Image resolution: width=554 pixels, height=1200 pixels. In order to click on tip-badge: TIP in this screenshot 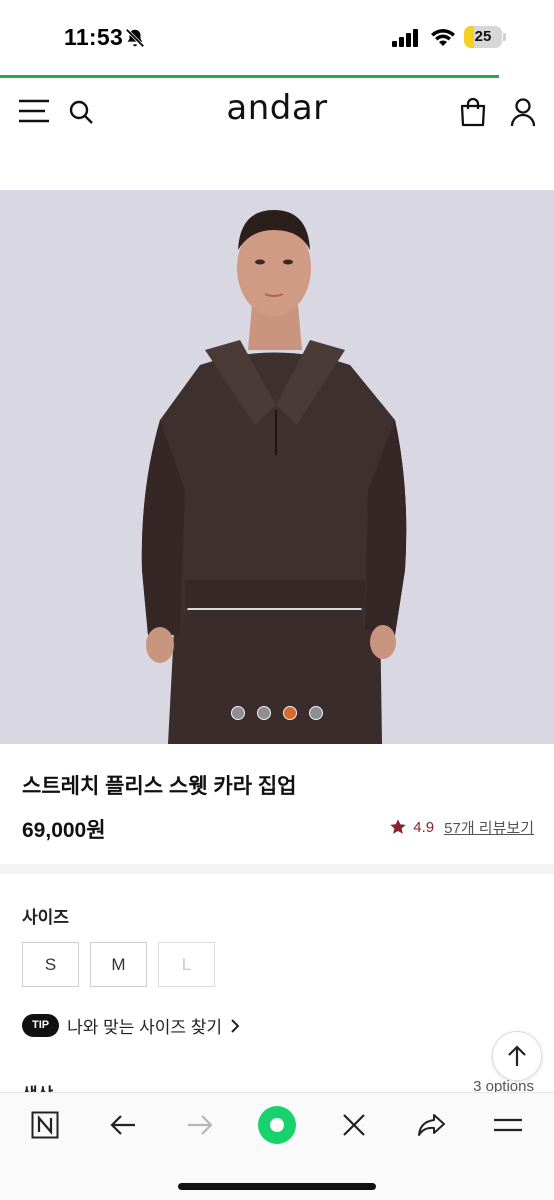, I will do `click(41, 1025)`.